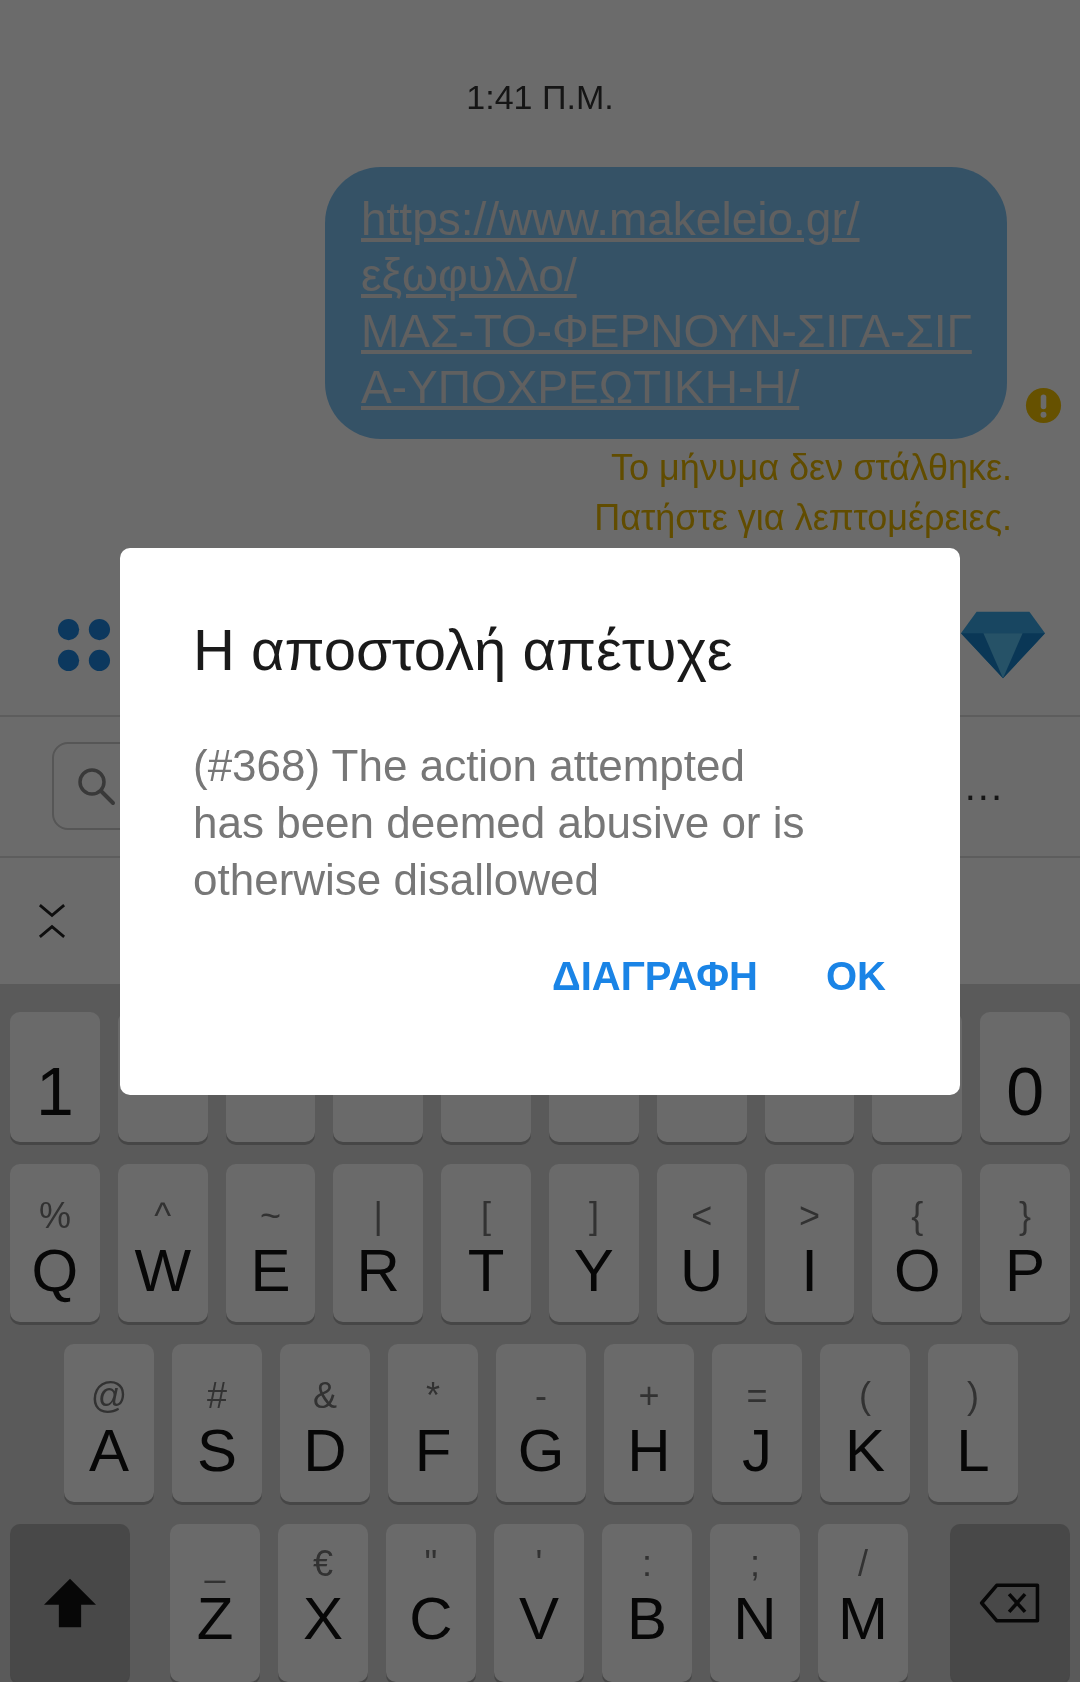 This screenshot has width=1080, height=1682. I want to click on keyboard-key: = J, so click(757, 1423).